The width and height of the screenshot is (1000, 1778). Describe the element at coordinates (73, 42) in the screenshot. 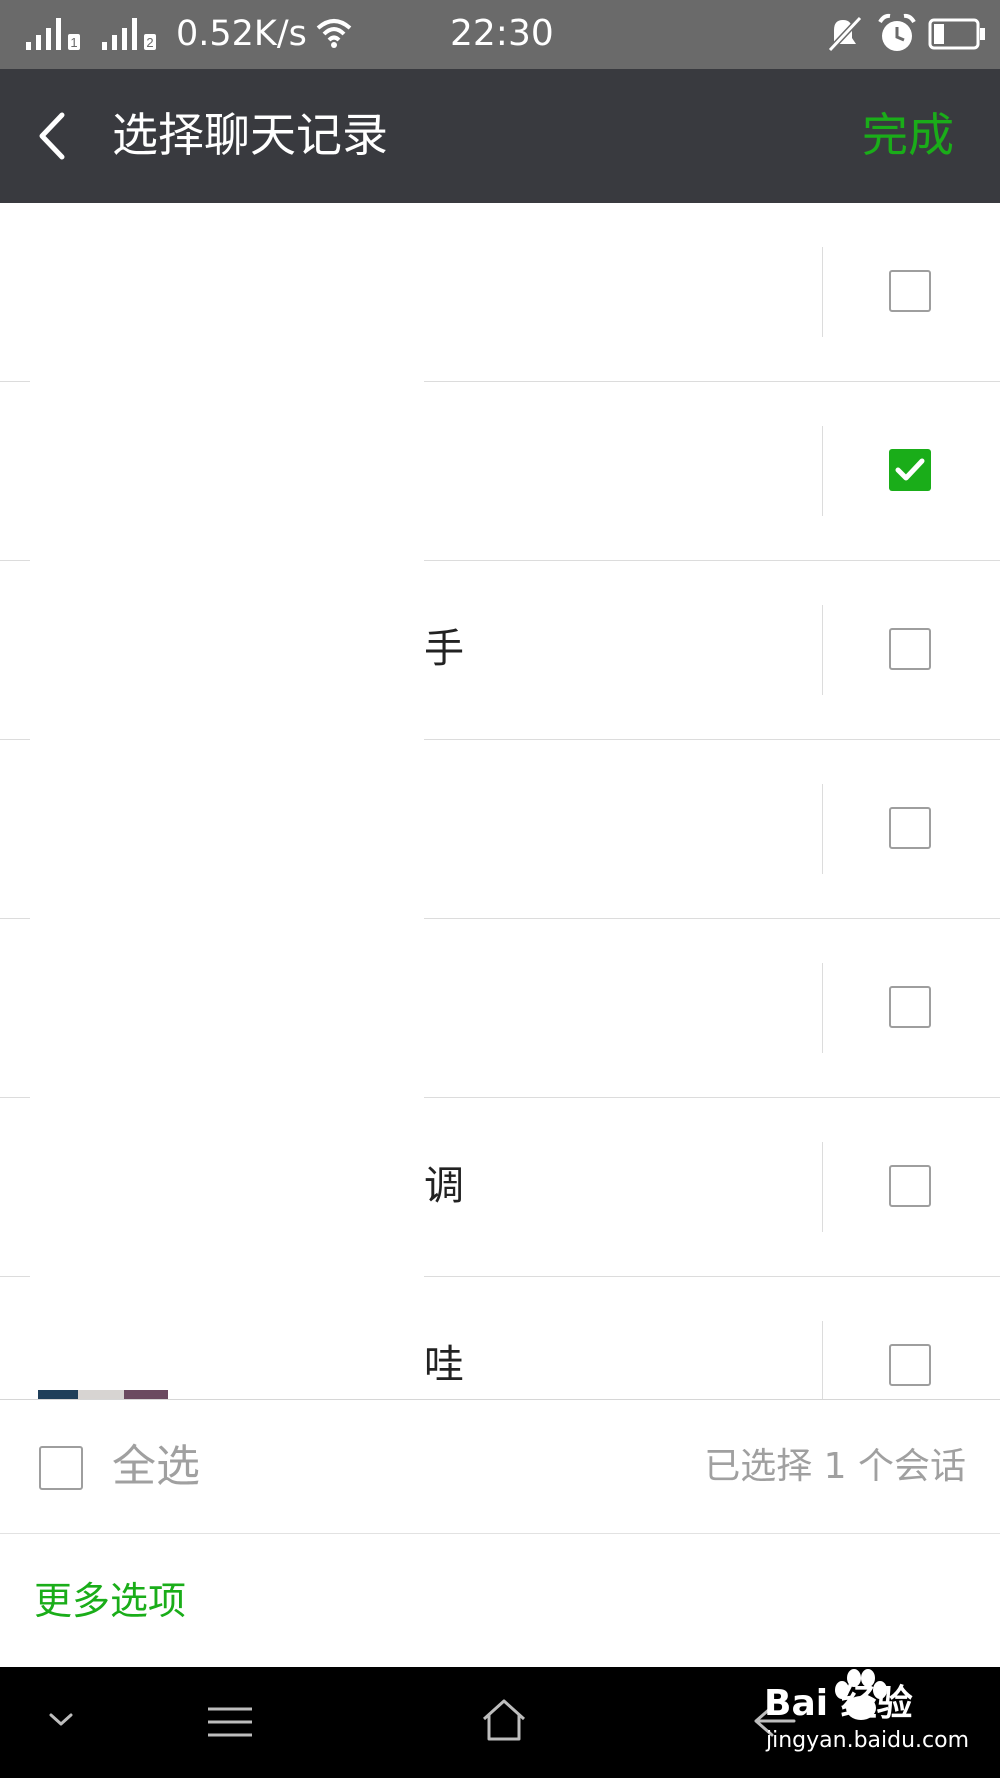

I see `sim1-label: 1` at that location.